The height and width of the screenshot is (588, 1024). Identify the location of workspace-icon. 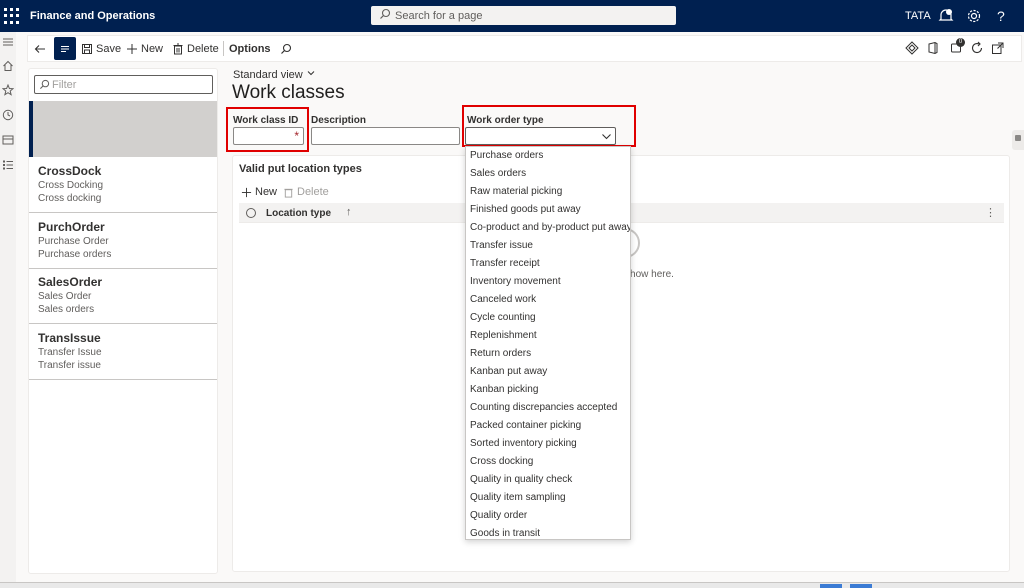
(8, 140).